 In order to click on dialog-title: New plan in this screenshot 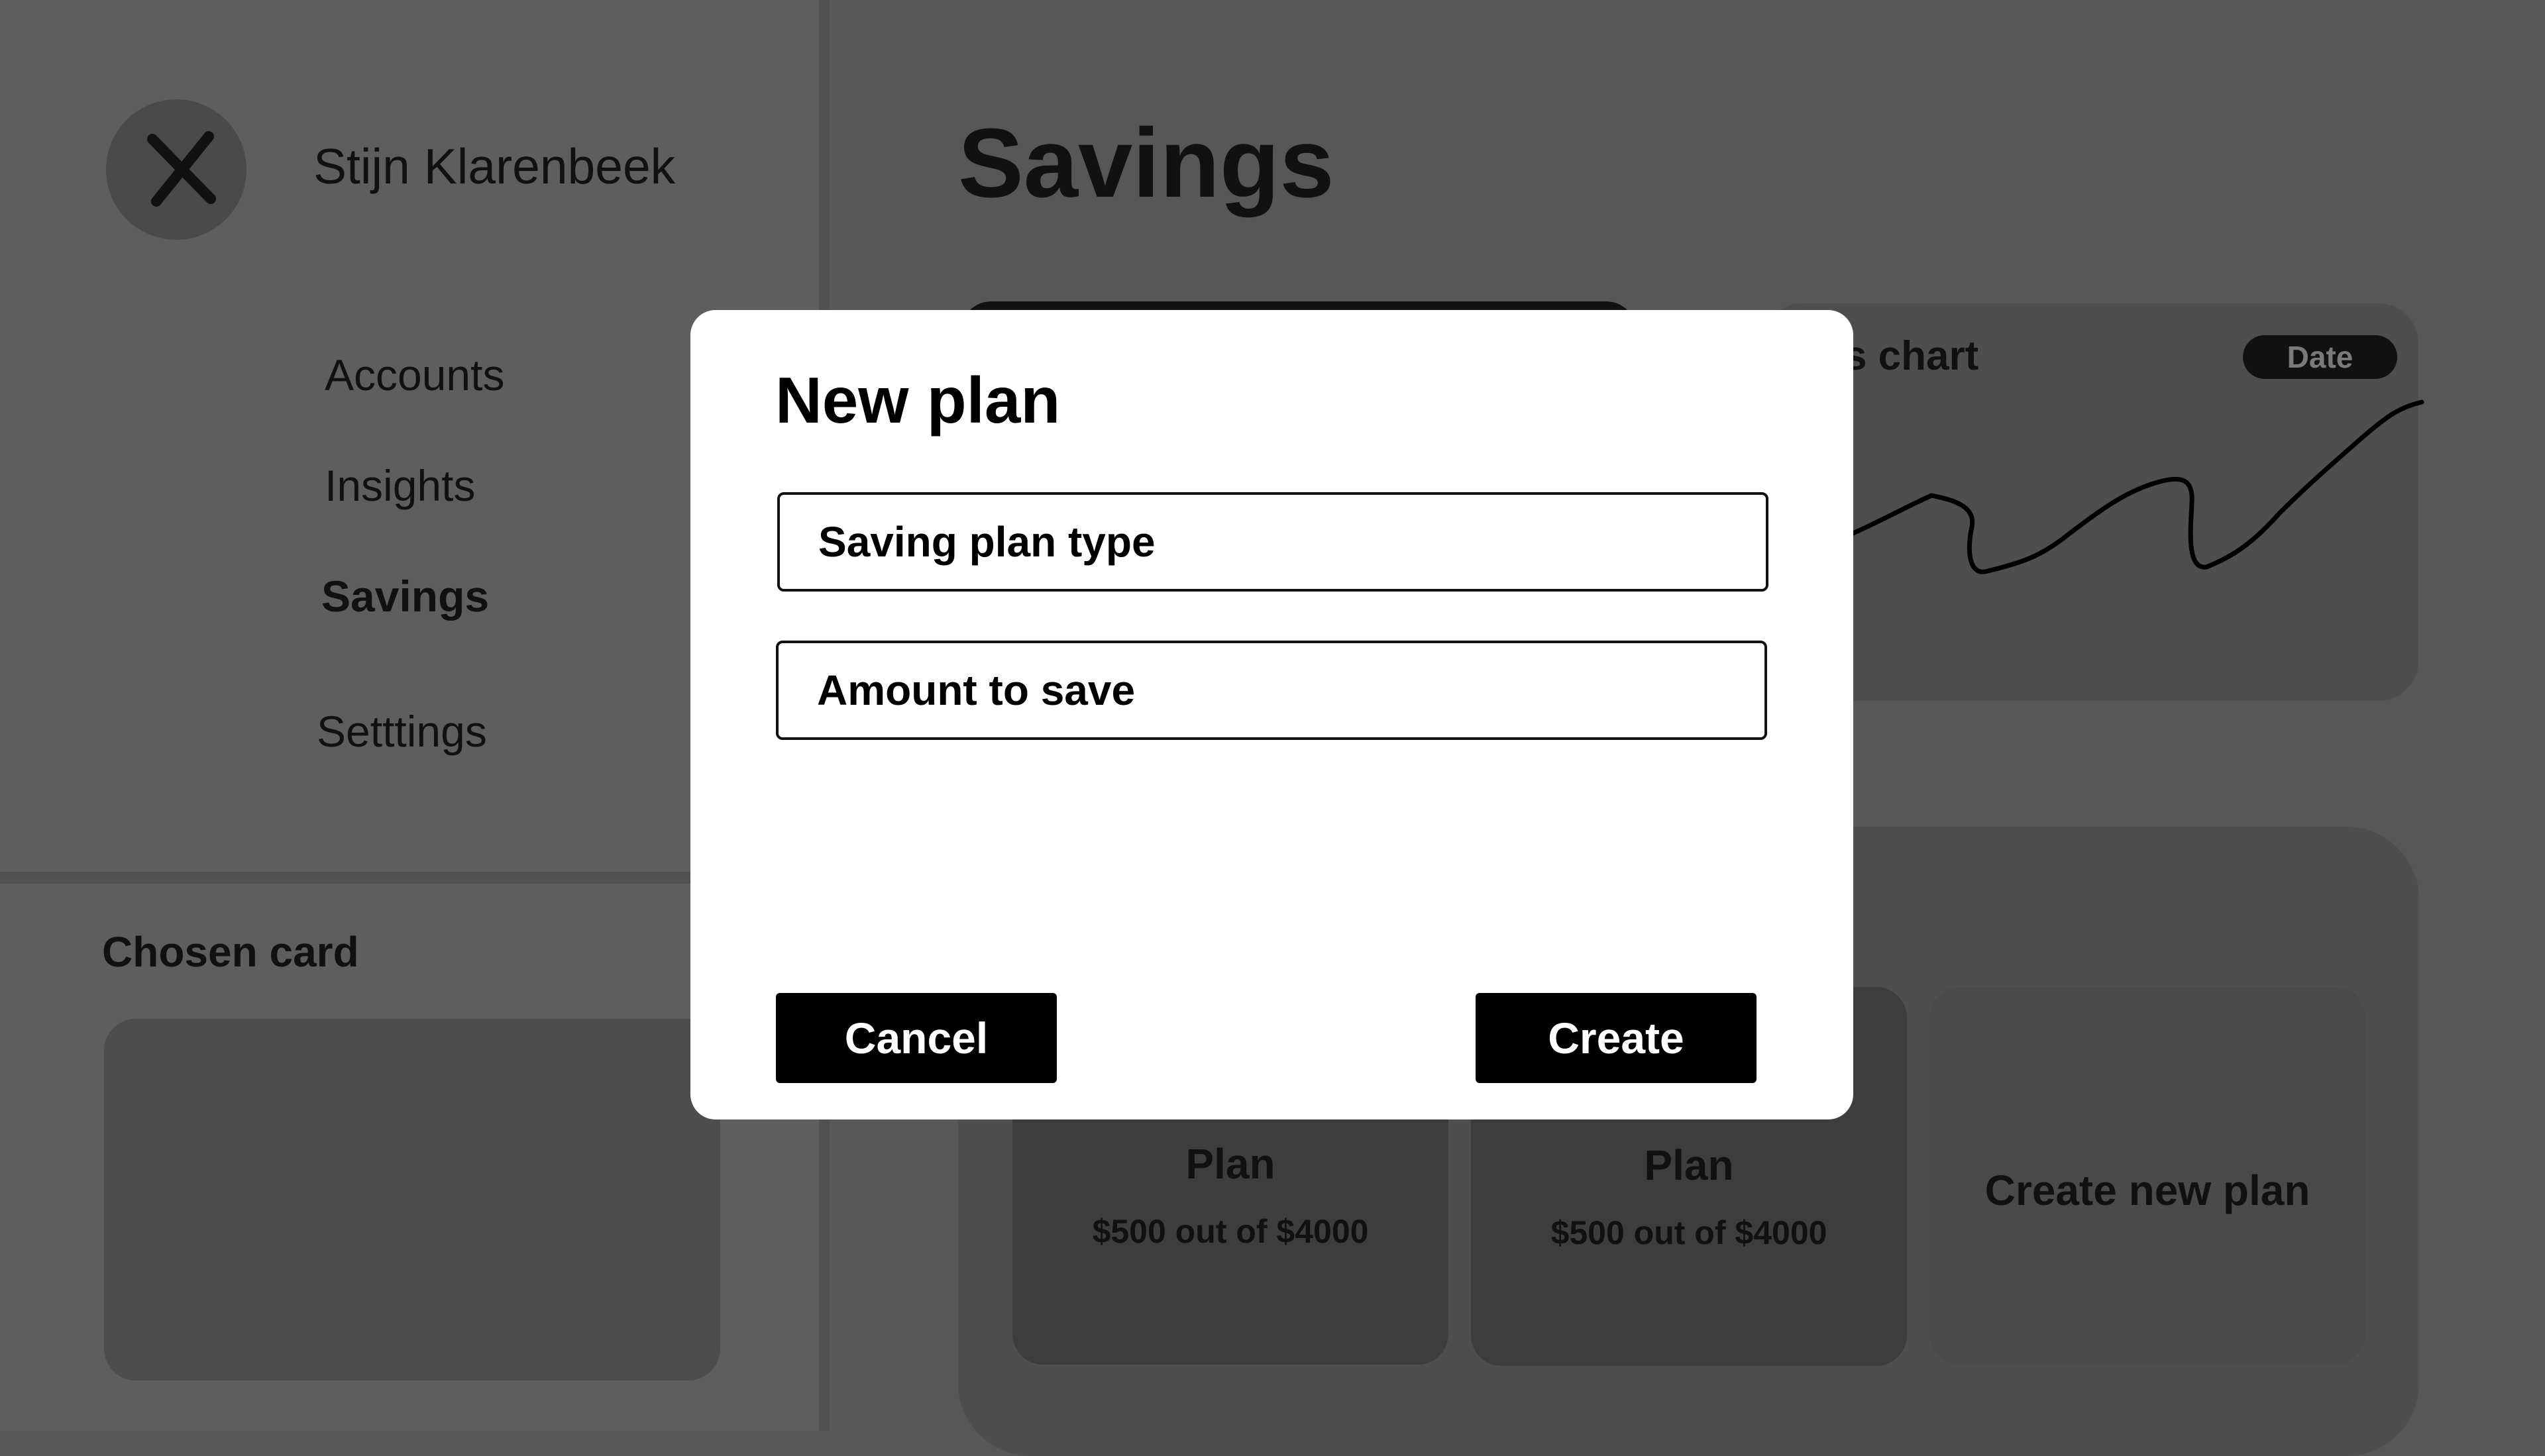, I will do `click(918, 400)`.